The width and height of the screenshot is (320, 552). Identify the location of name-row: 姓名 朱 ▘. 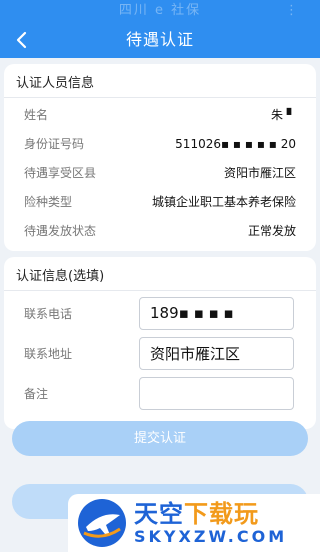
(160, 114).